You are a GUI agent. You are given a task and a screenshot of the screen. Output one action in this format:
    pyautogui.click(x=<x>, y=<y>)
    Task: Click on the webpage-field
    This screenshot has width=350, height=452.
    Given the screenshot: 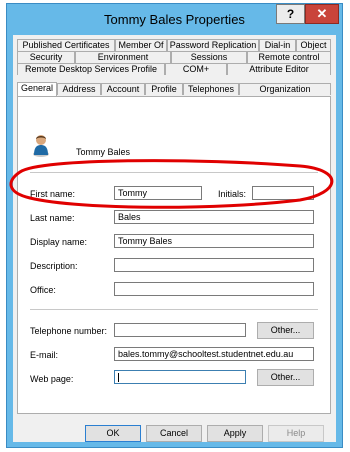 What is the action you would take?
    pyautogui.click(x=180, y=377)
    